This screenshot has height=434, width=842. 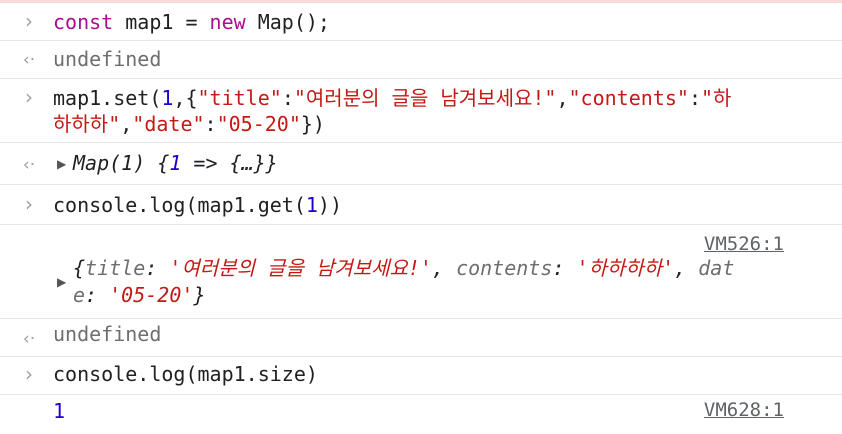 What do you see at coordinates (189, 124) in the screenshot?
I see `input-code-line-2: 하하하","date":"05-20"})` at bounding box center [189, 124].